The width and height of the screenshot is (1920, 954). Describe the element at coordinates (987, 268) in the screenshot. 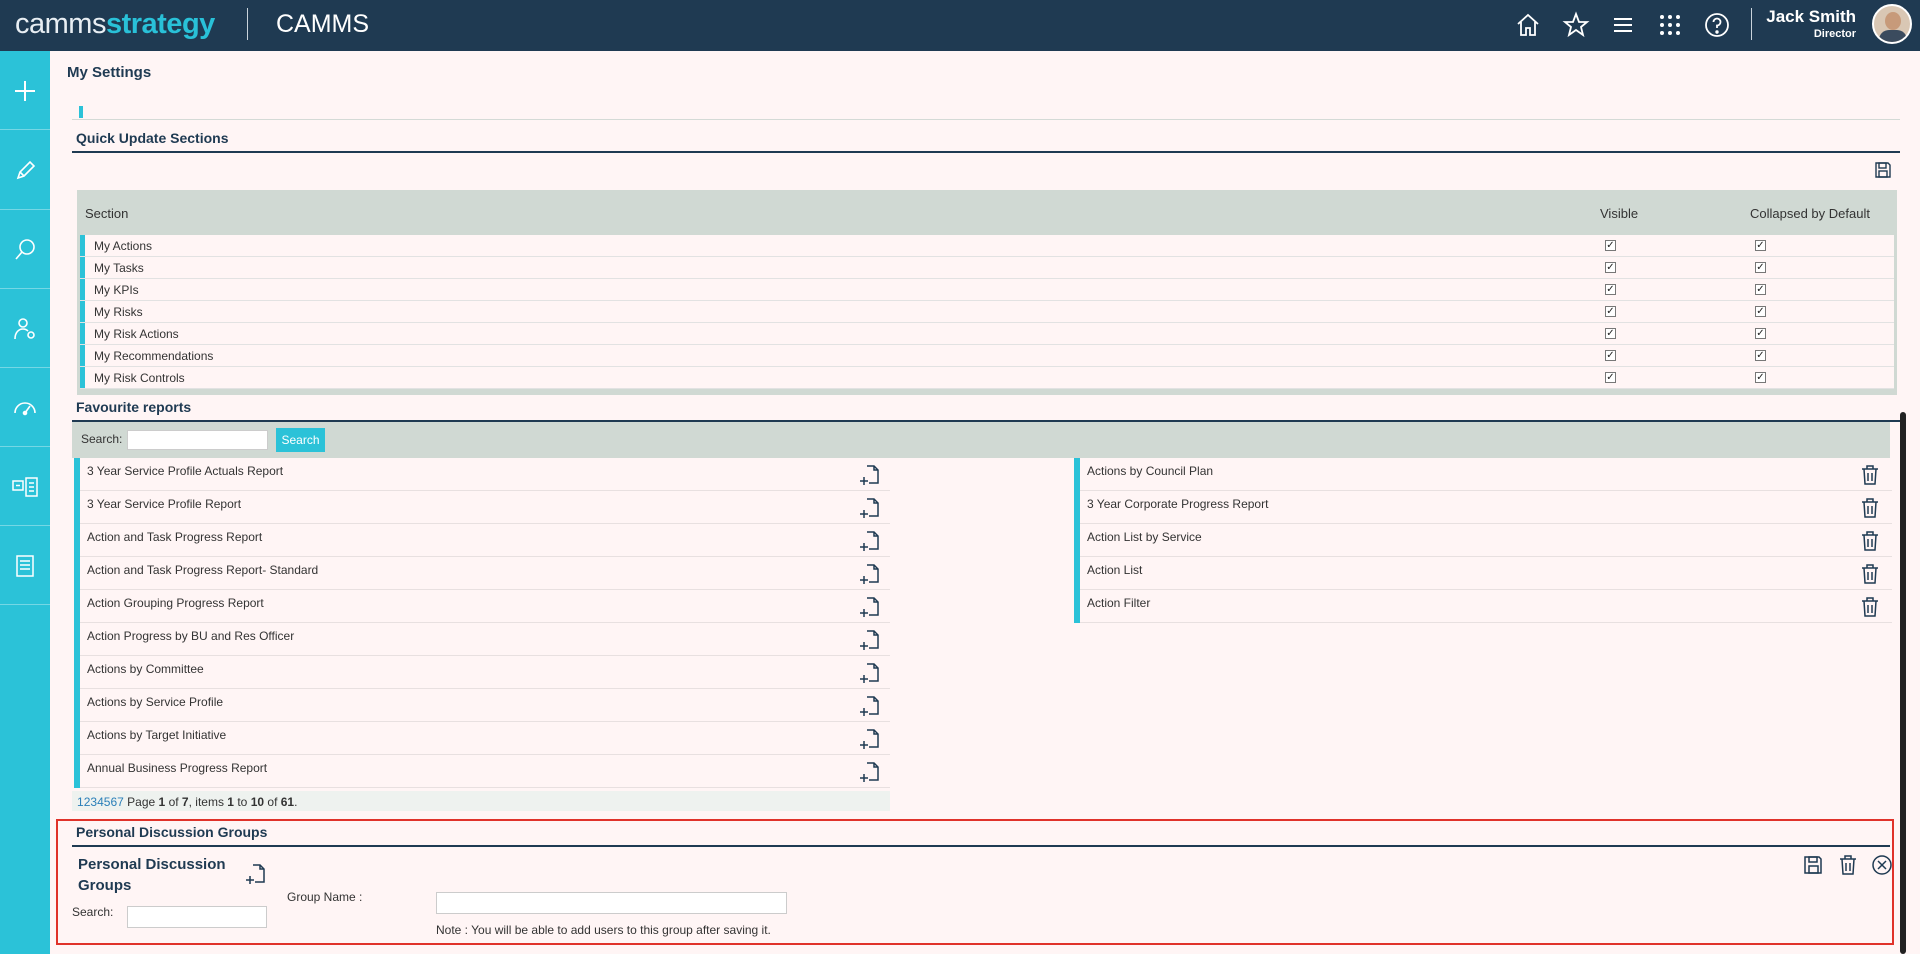

I see `table-row: My Tasks ✓ ✓` at that location.